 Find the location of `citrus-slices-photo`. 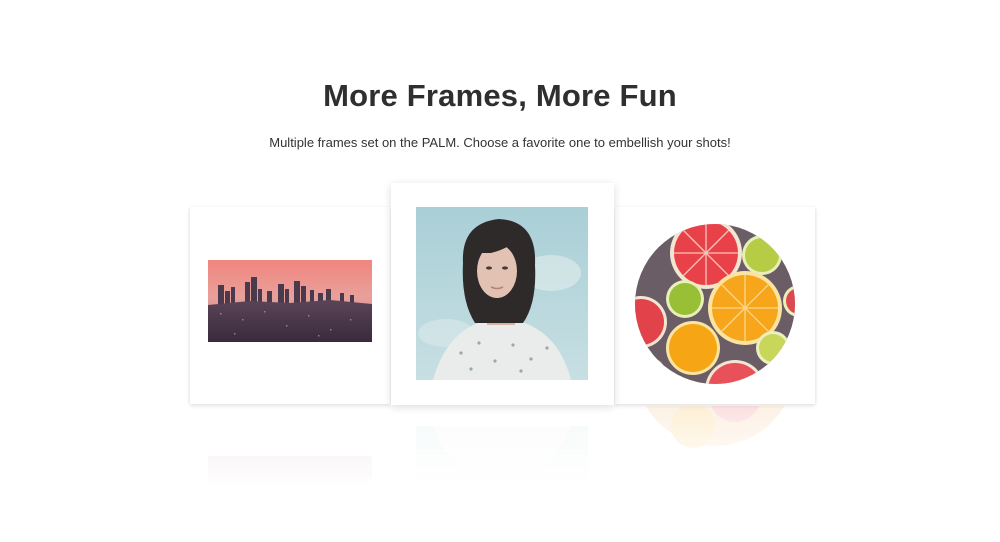

citrus-slices-photo is located at coordinates (715, 304).